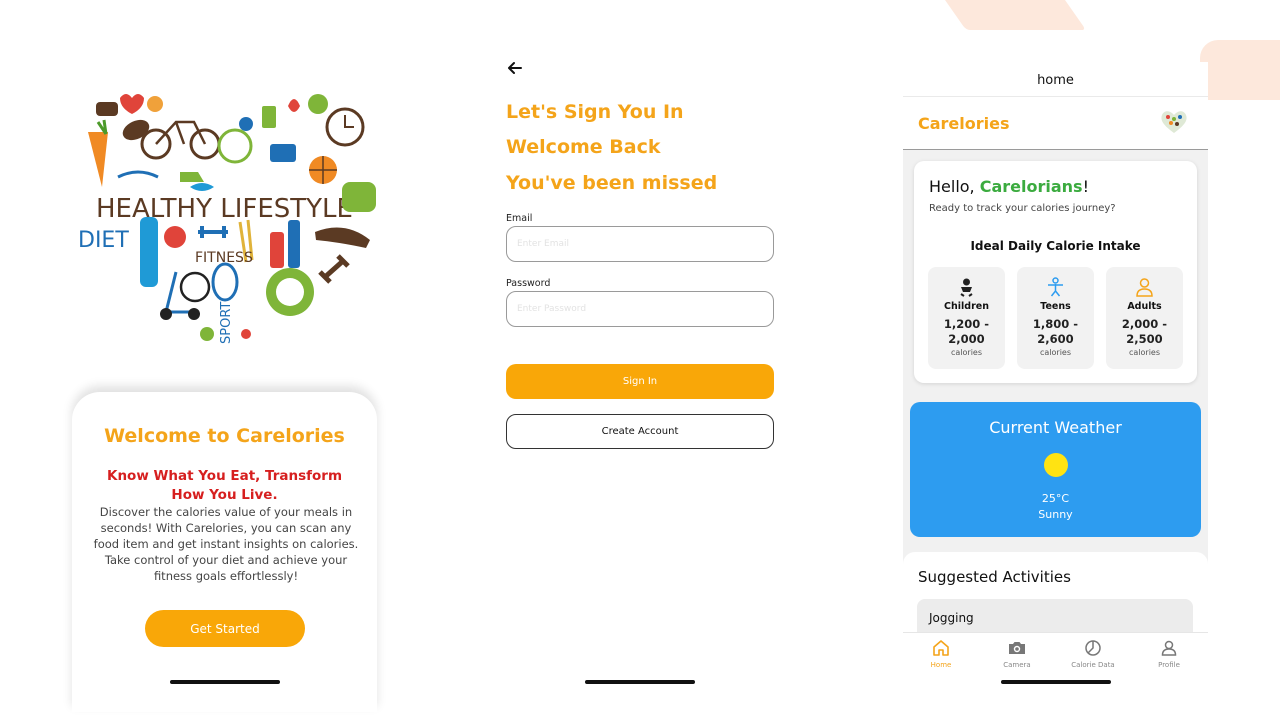  What do you see at coordinates (640, 381) in the screenshot?
I see `sign-in-button: Sign In` at bounding box center [640, 381].